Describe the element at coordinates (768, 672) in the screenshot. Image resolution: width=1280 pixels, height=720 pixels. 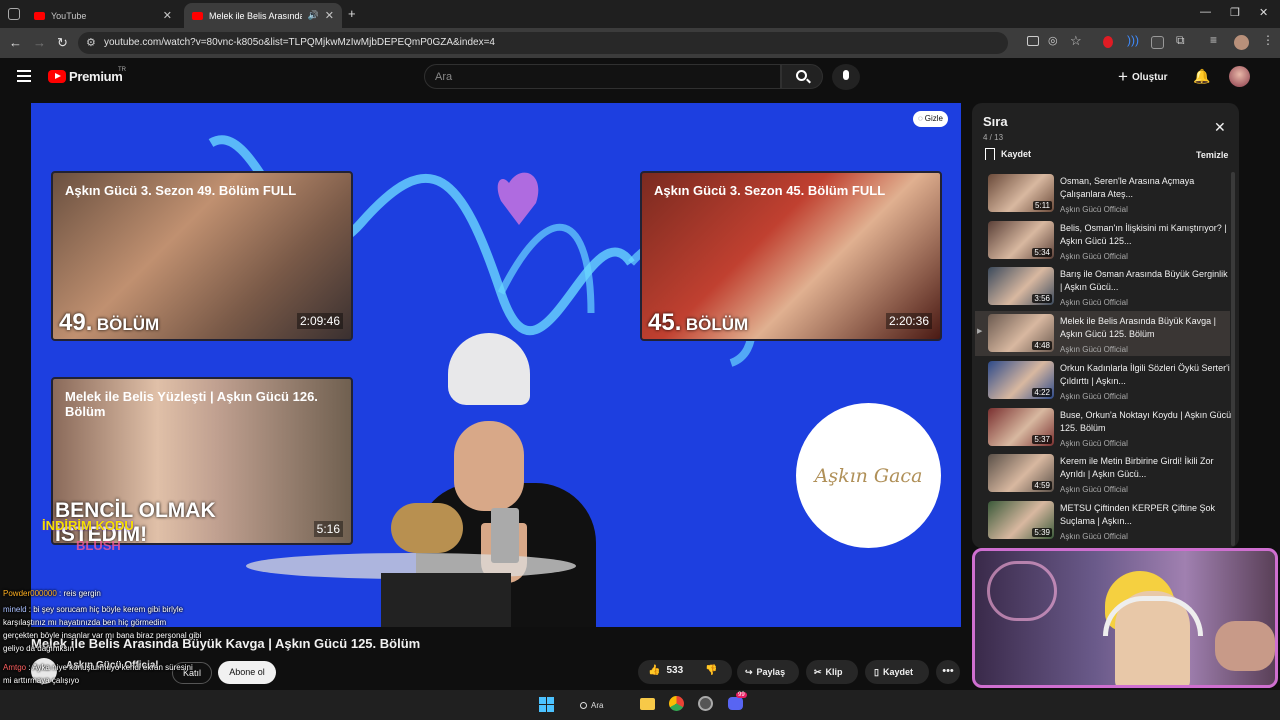
I see `share-button: ↪ Paylaş` at that location.